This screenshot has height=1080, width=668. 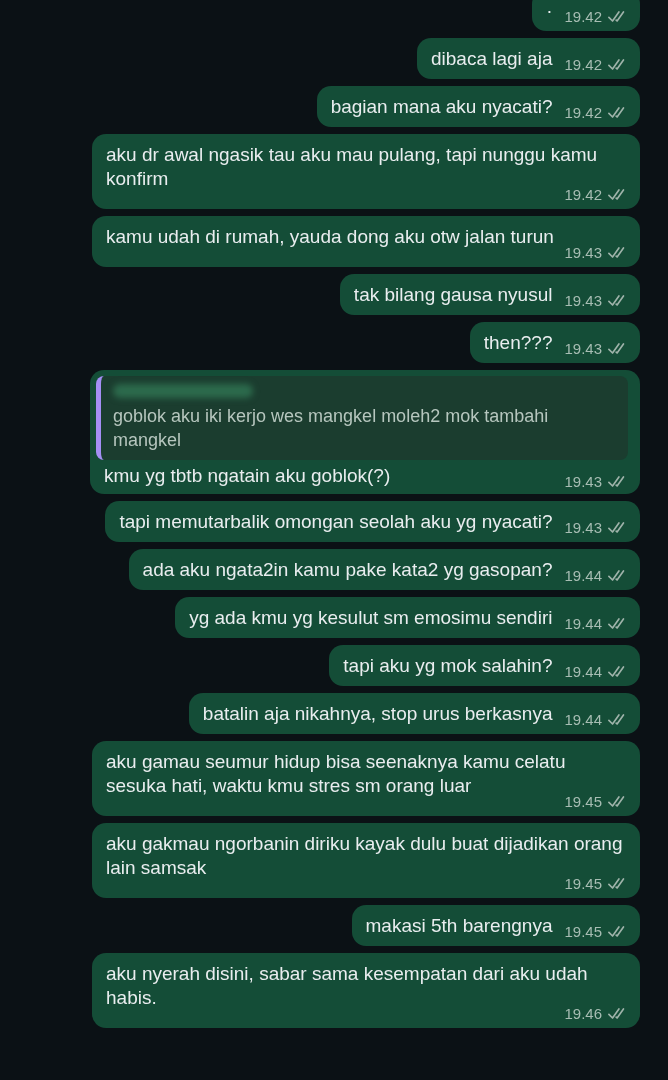 I want to click on message-text: tak bilang gausa nyusul, so click(x=453, y=295).